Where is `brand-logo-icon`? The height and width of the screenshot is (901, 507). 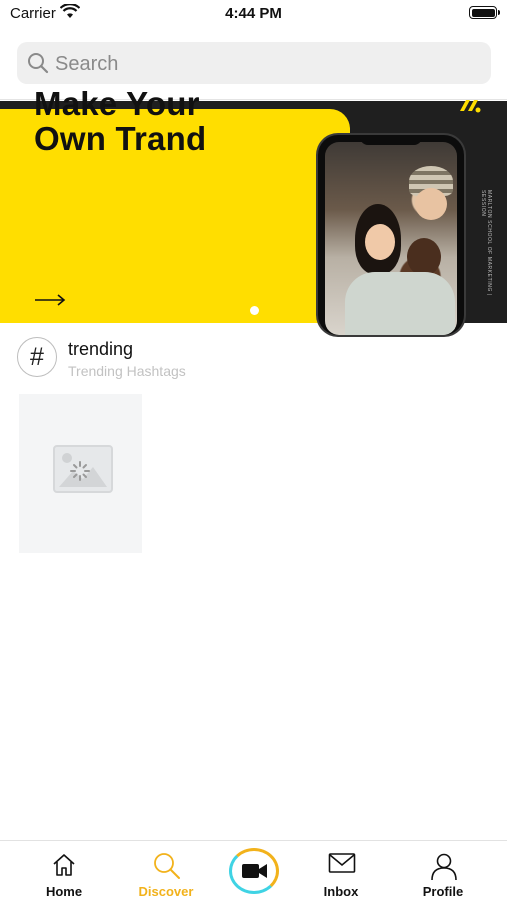
brand-logo-icon is located at coordinates (470, 106).